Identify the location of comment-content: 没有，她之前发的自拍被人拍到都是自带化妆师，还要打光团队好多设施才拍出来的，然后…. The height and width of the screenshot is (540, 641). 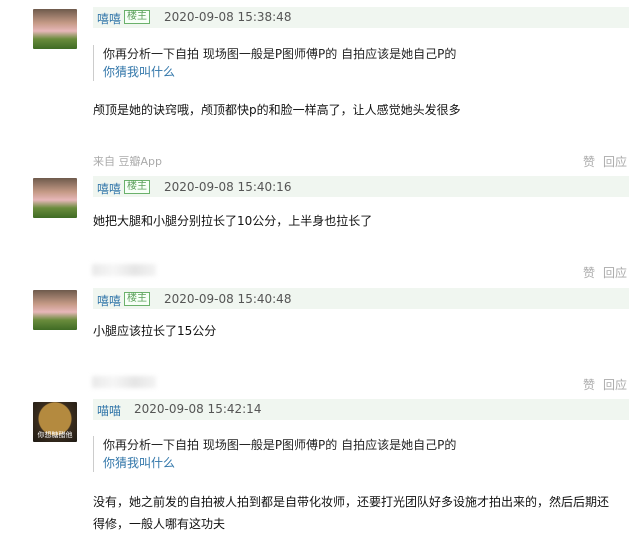
(363, 513).